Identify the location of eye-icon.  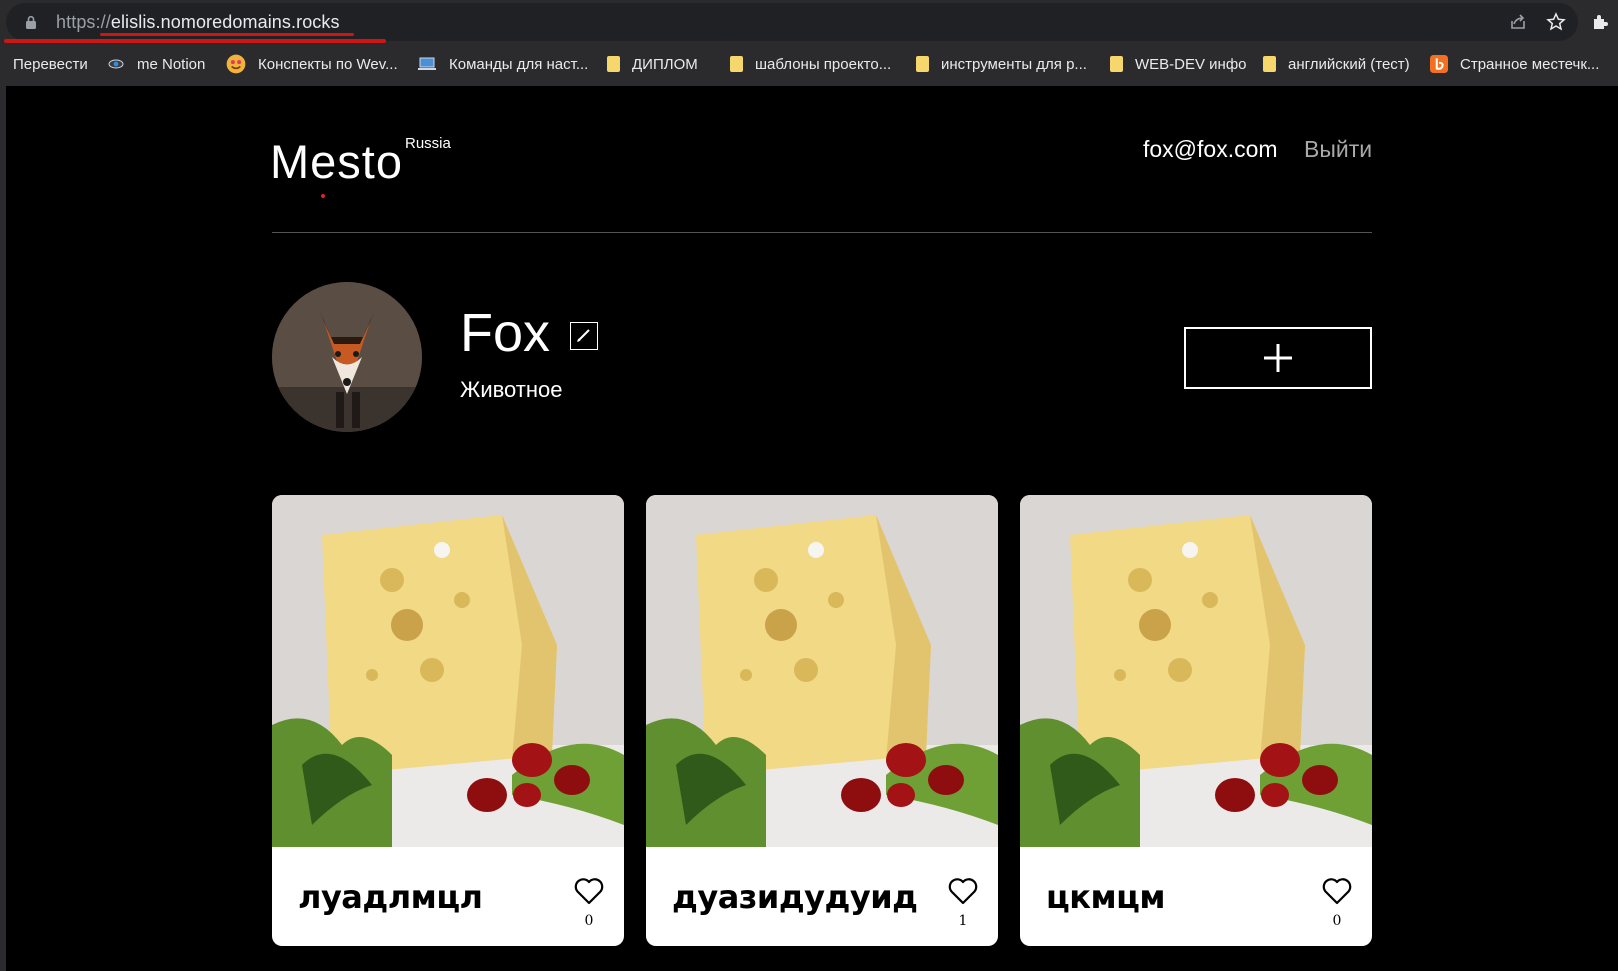
(116, 64).